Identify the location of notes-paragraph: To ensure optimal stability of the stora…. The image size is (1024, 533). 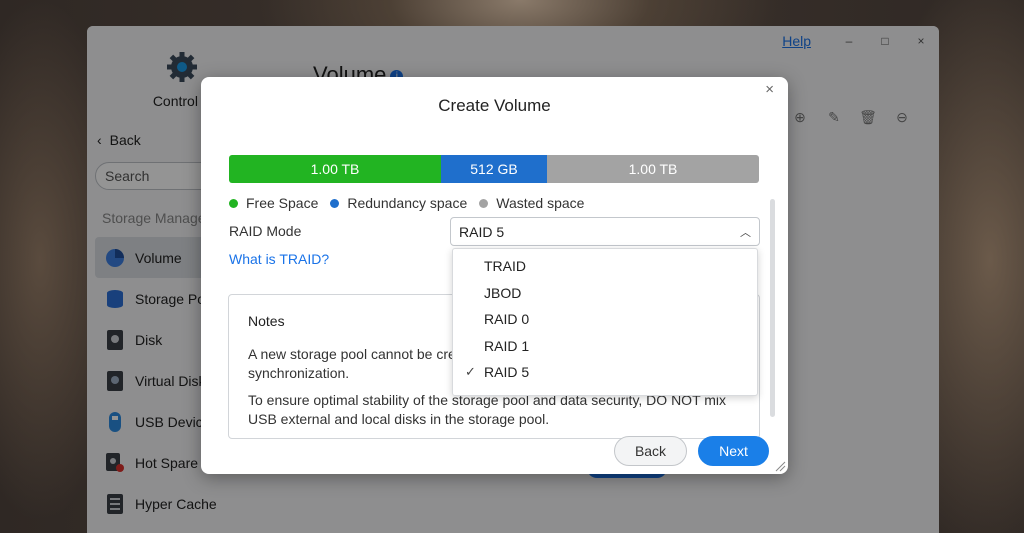
(487, 409).